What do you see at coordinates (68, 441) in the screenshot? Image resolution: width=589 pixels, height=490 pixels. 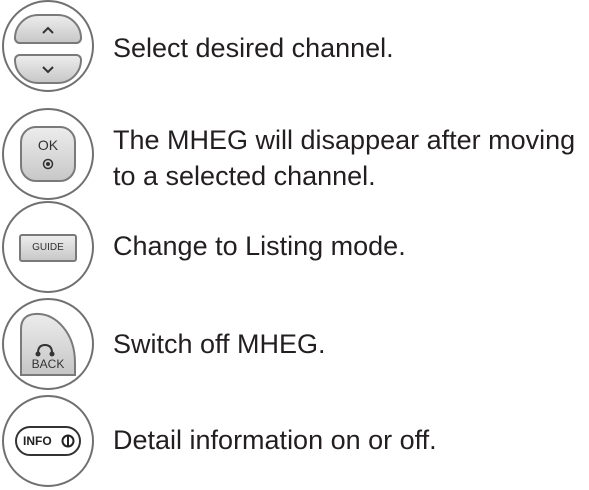 I see `info-circle-icon` at bounding box center [68, 441].